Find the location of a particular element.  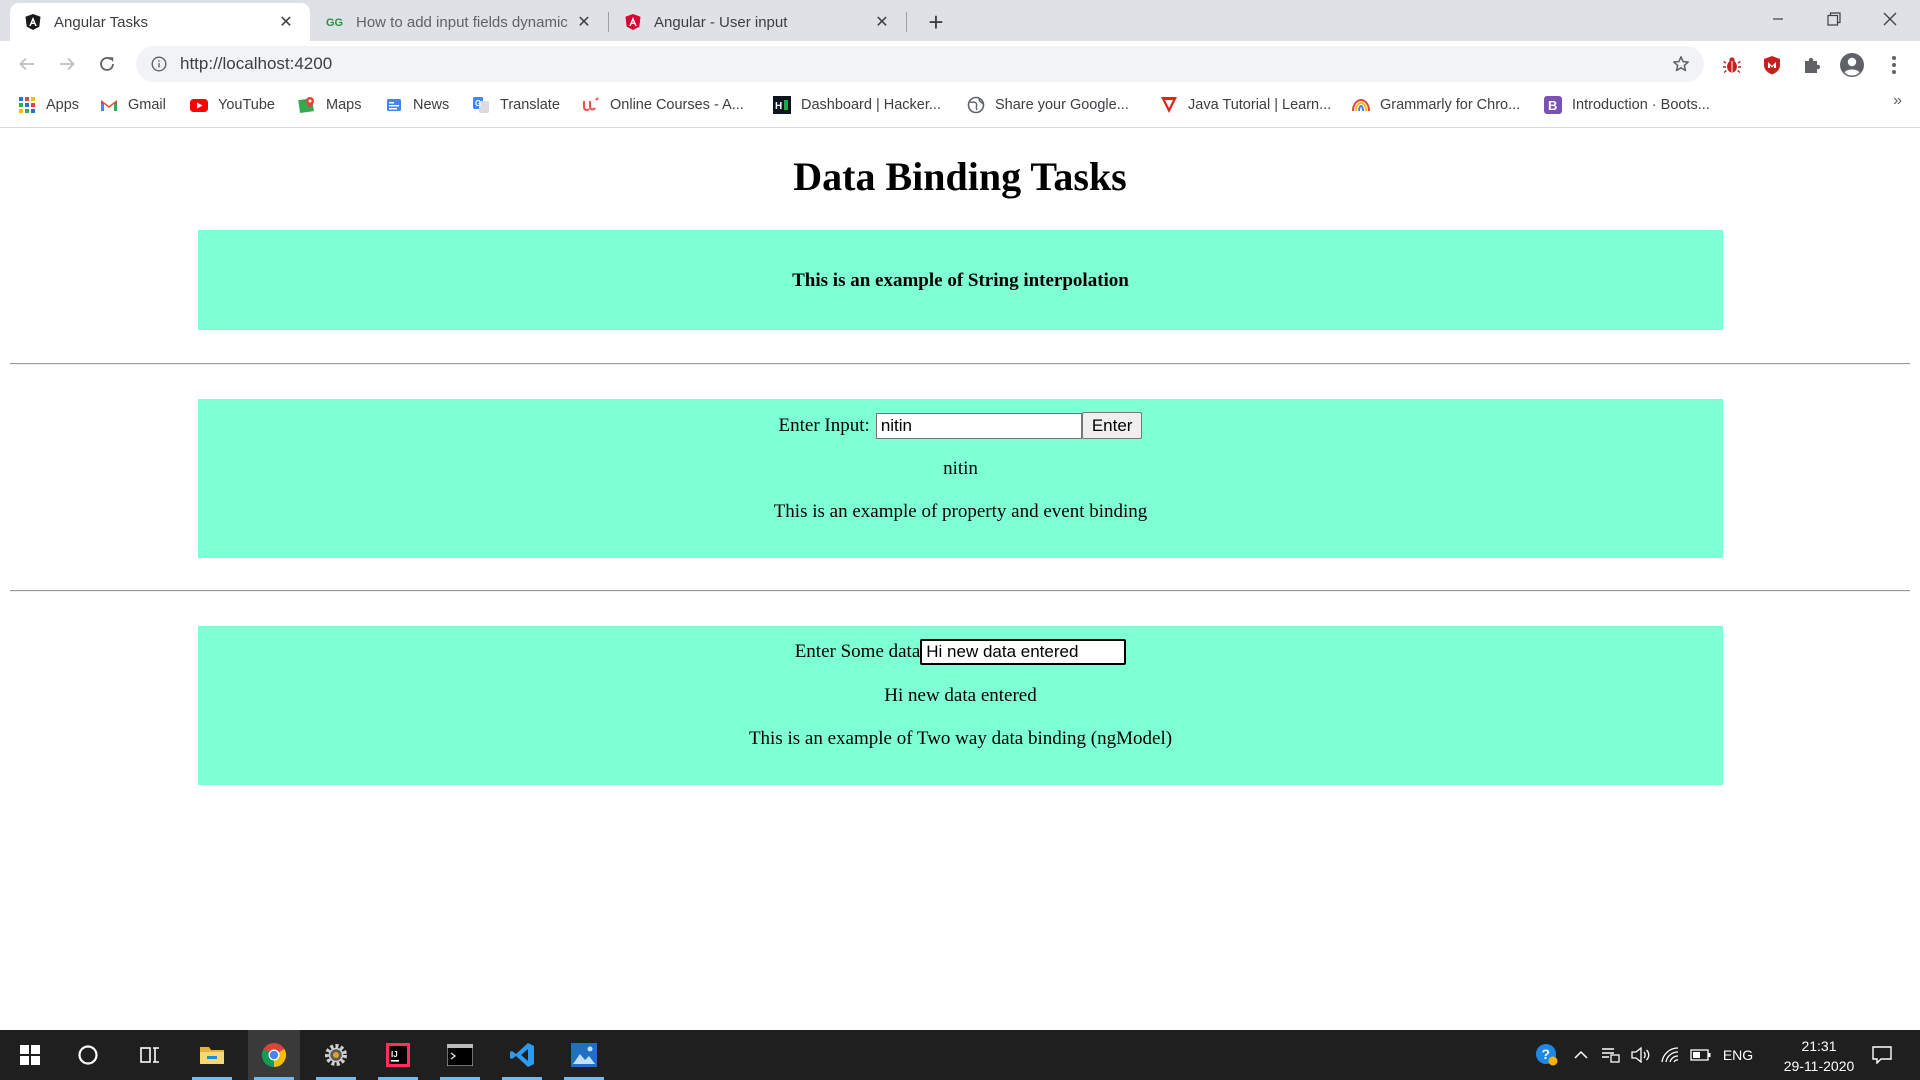

tab-angular-tasks: Angular Tasks ✕ is located at coordinates (160, 22).